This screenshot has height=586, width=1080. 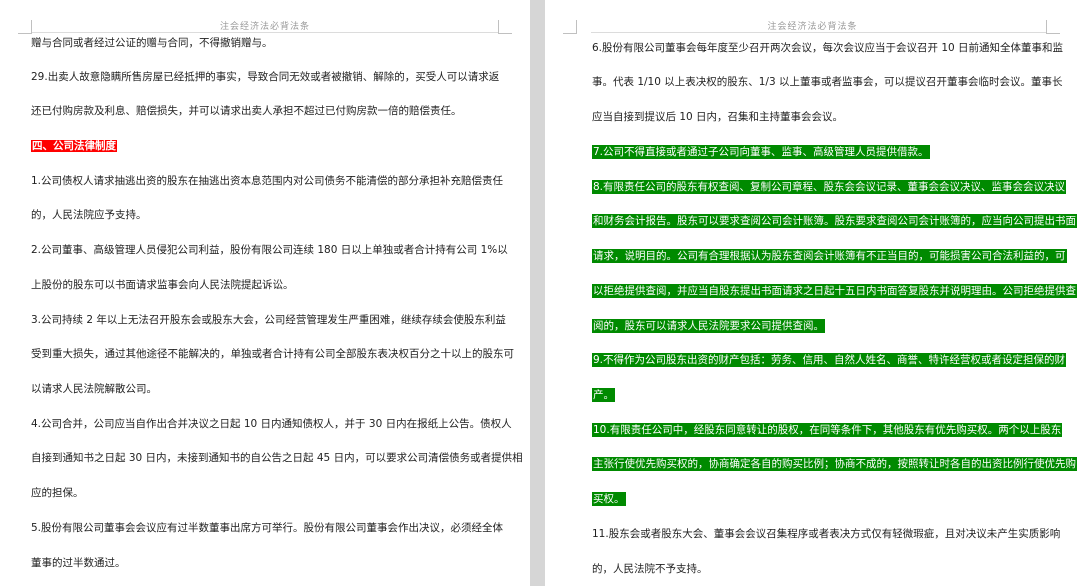 What do you see at coordinates (609, 499) in the screenshot?
I see `highlighted-line: 买权。` at bounding box center [609, 499].